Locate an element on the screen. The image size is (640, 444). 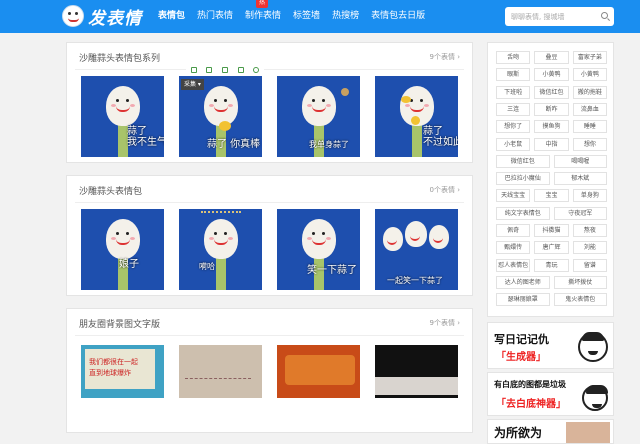
tag-item: 单身狗 is located at coordinates (589, 196).